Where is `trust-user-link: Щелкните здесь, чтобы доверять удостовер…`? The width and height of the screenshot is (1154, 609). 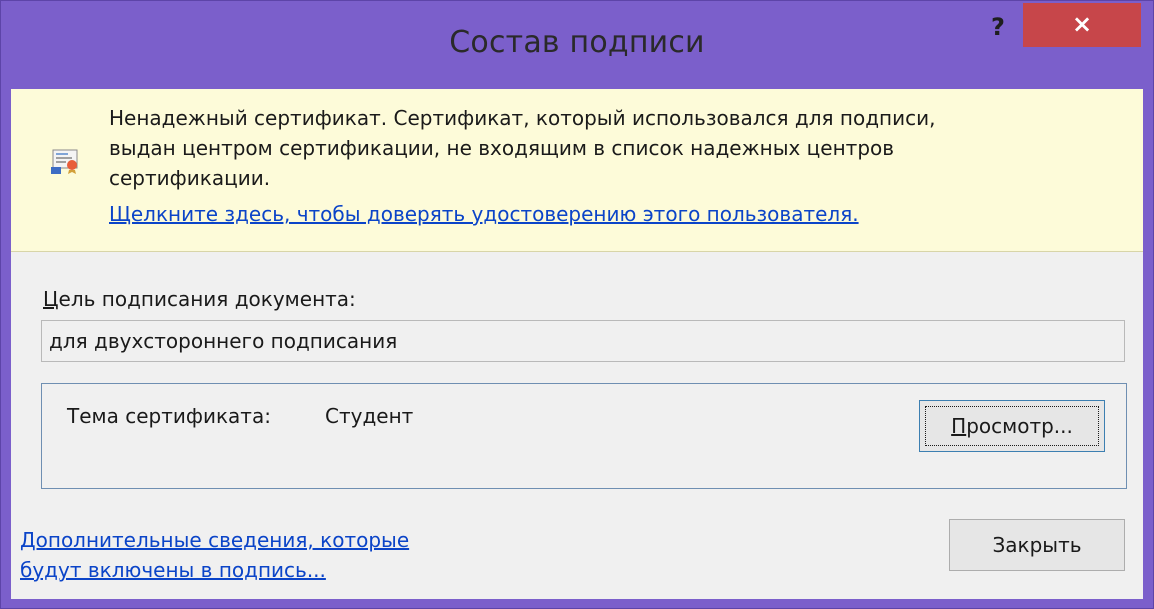 trust-user-link: Щелкните здесь, чтобы доверять удостовер… is located at coordinates (484, 214).